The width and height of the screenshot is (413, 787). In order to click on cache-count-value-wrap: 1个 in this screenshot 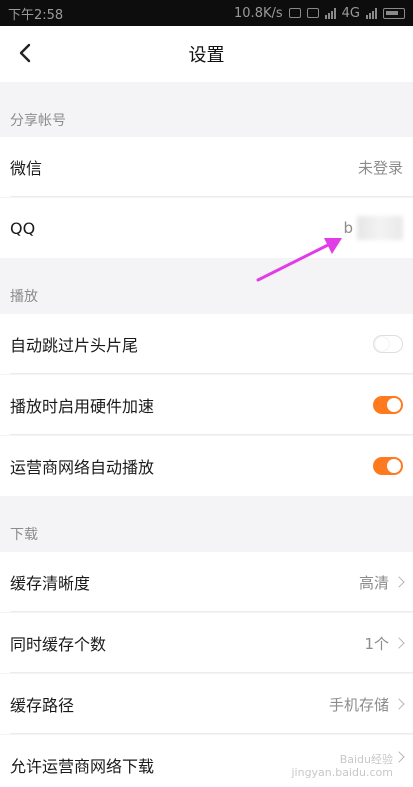, I will do `click(384, 643)`.